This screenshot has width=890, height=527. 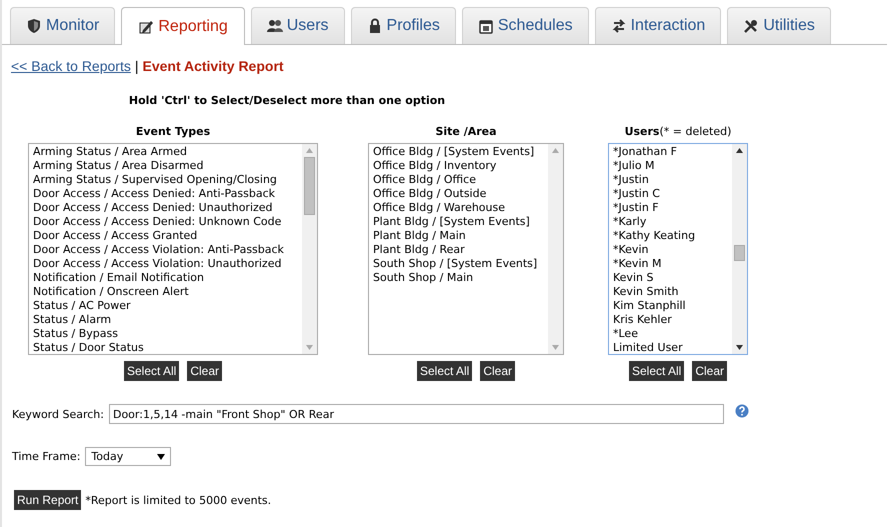 I want to click on list-option: *Jonathan F, so click(x=672, y=152).